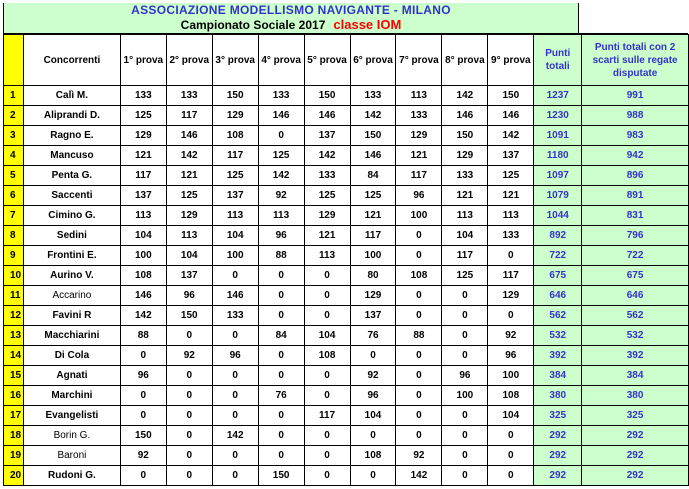 The height and width of the screenshot is (489, 689). I want to click on punti-totali-cell: 1079, so click(558, 195).